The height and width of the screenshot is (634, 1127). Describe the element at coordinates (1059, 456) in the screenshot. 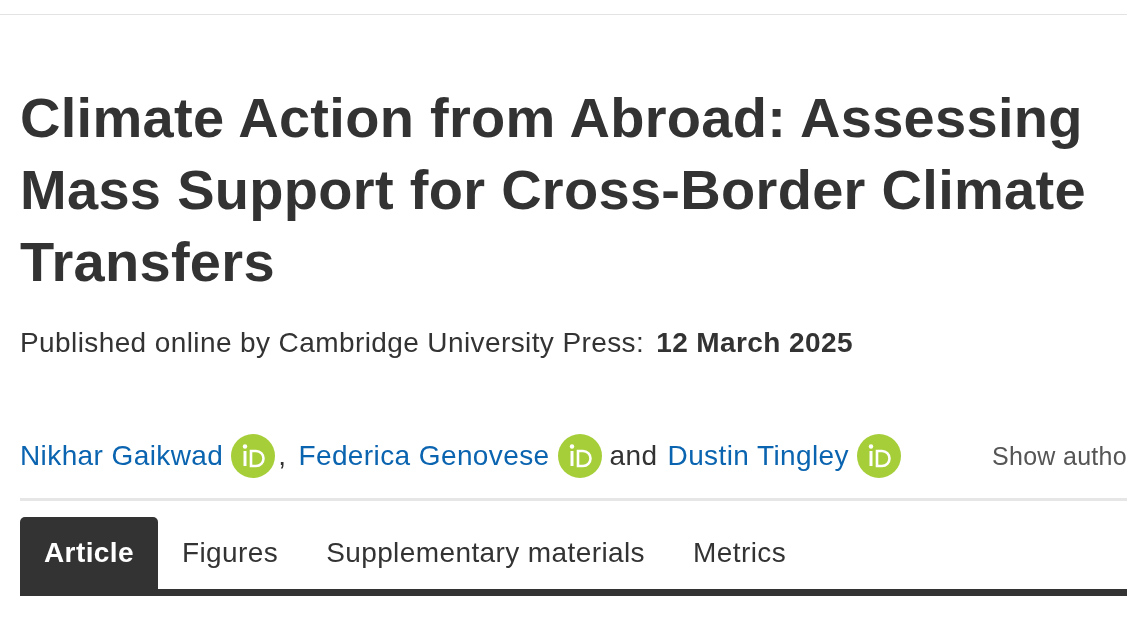

I see `show-authors-link: Show autho` at that location.